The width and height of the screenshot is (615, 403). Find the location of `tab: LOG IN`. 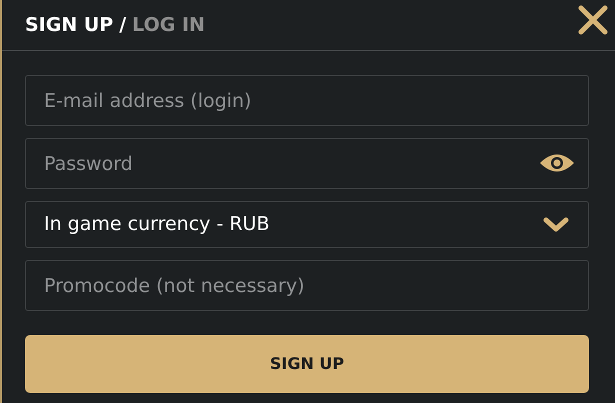

tab: LOG IN is located at coordinates (168, 25).